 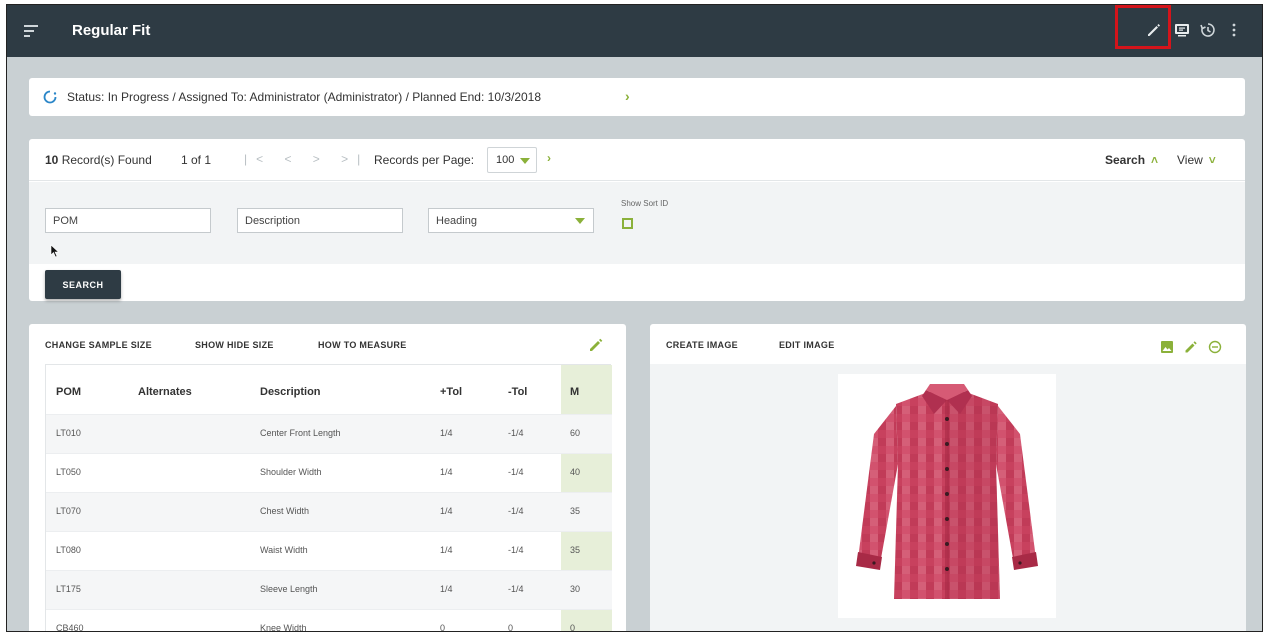 I want to click on show-sort-id-label: Show Sort ID, so click(x=645, y=203).